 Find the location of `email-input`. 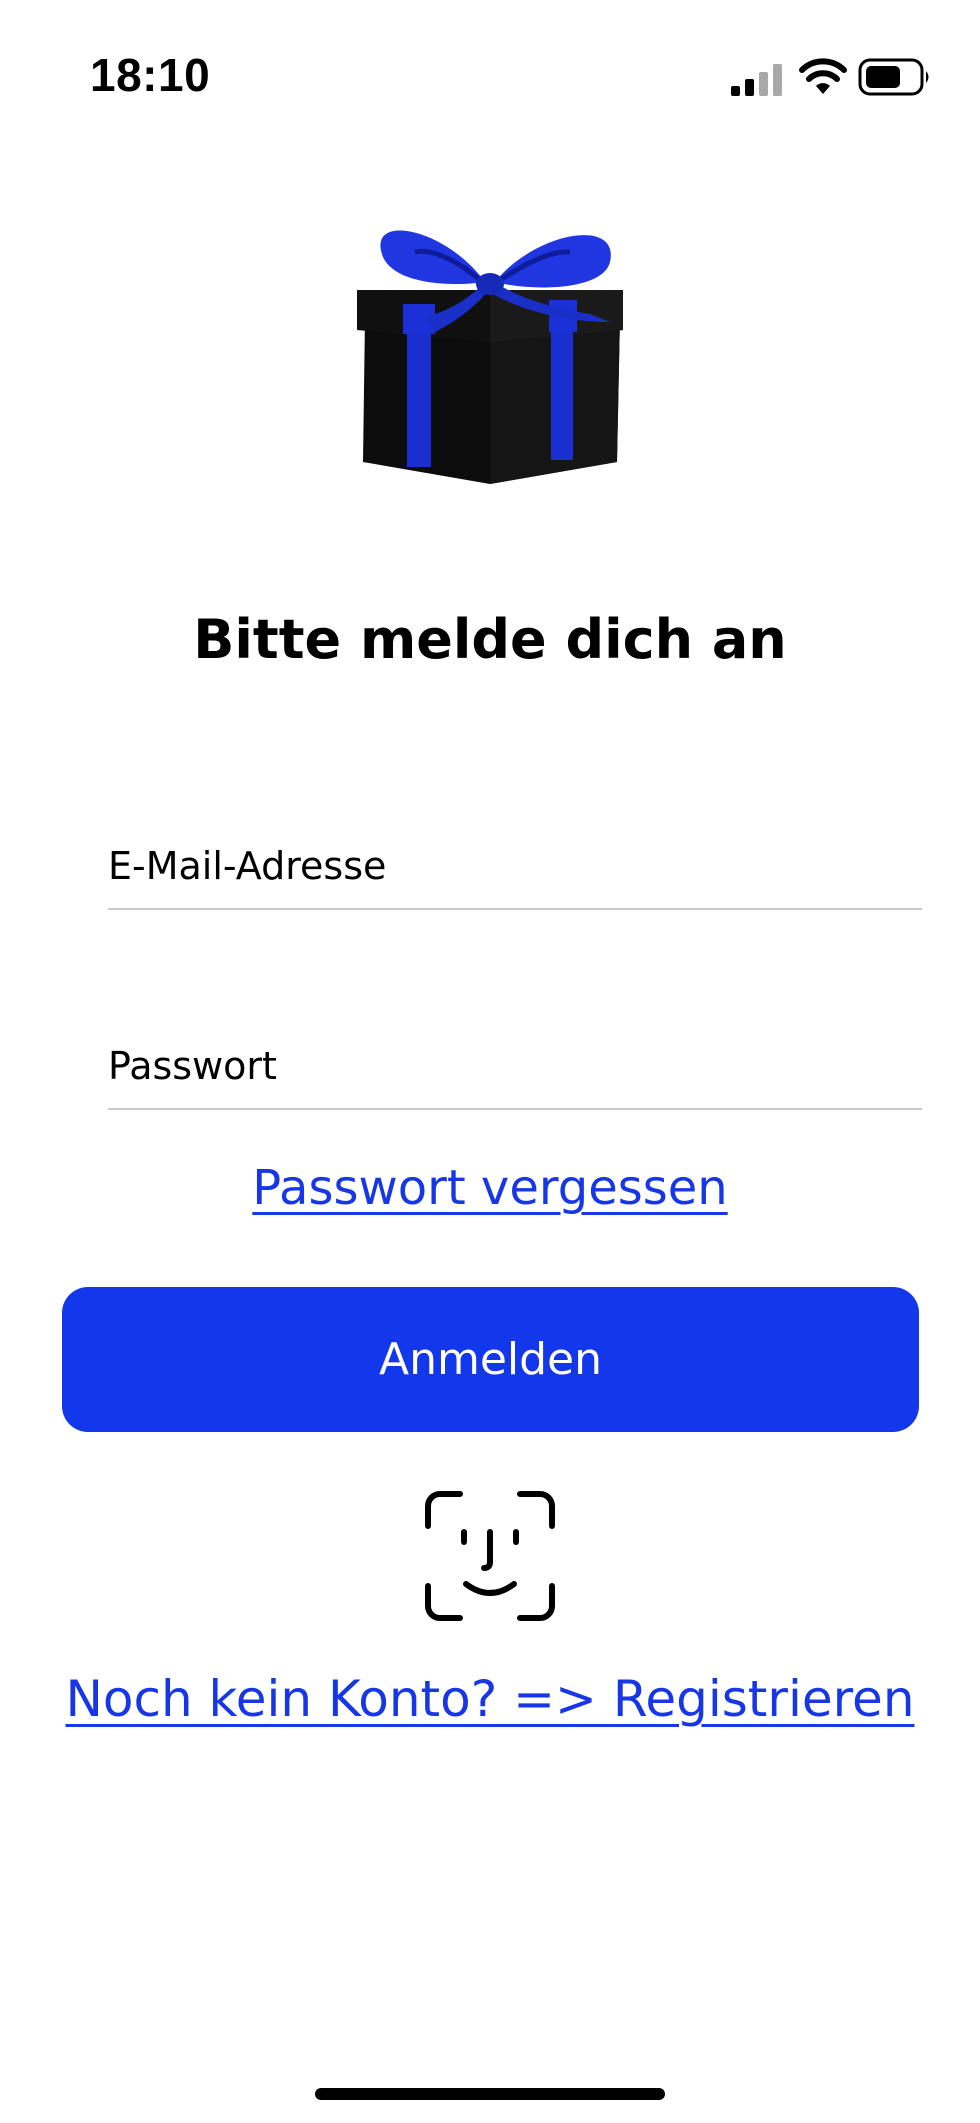

email-input is located at coordinates (515, 866).